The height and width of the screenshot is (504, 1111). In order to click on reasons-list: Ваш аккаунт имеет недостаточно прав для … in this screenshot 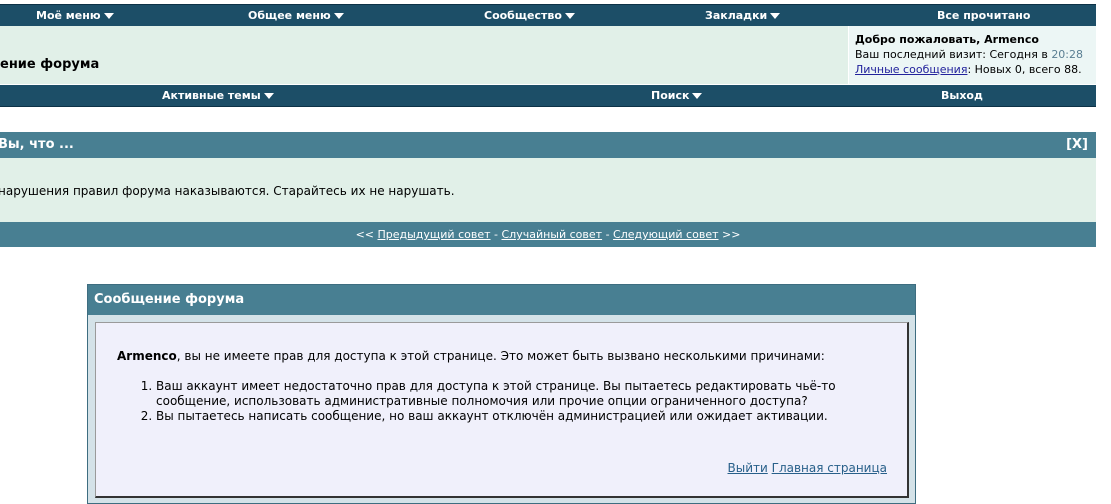, I will do `click(506, 401)`.